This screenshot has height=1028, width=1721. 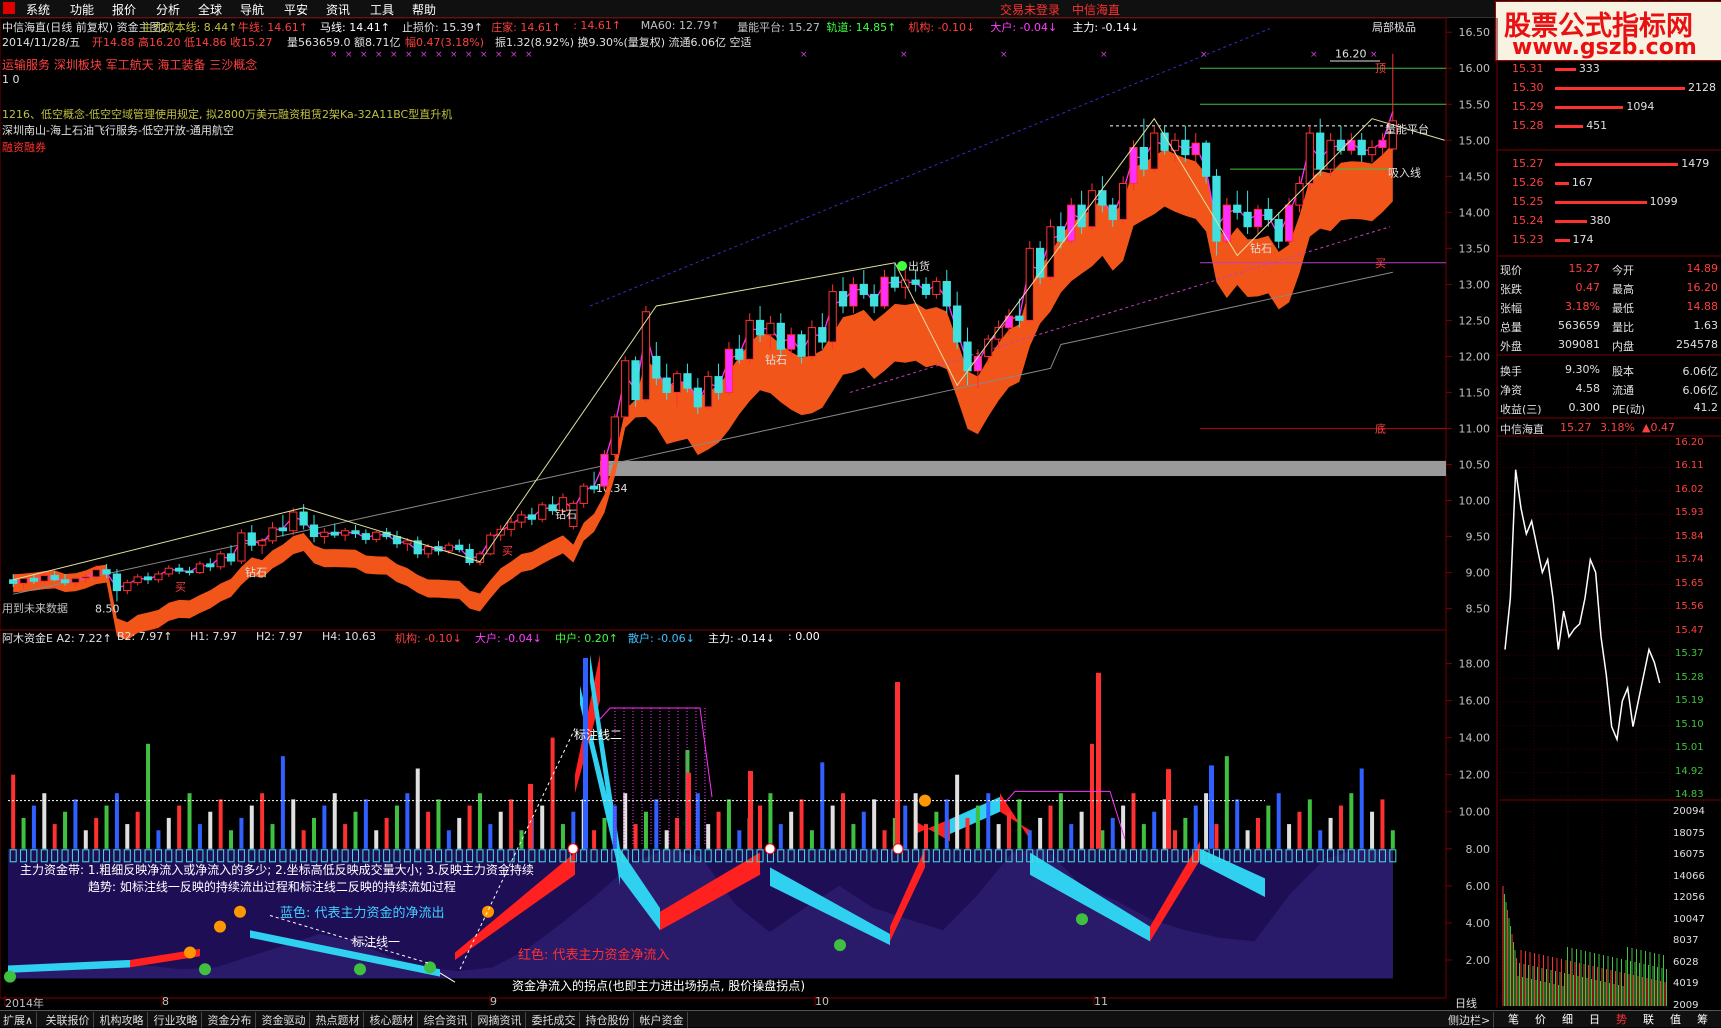 I want to click on marker-x2-2: ×, so click(x=1004, y=55).